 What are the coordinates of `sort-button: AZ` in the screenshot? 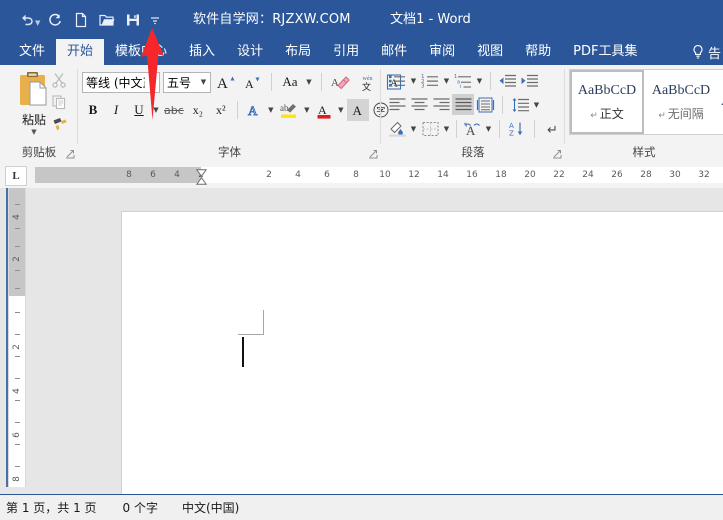 It's located at (516, 128).